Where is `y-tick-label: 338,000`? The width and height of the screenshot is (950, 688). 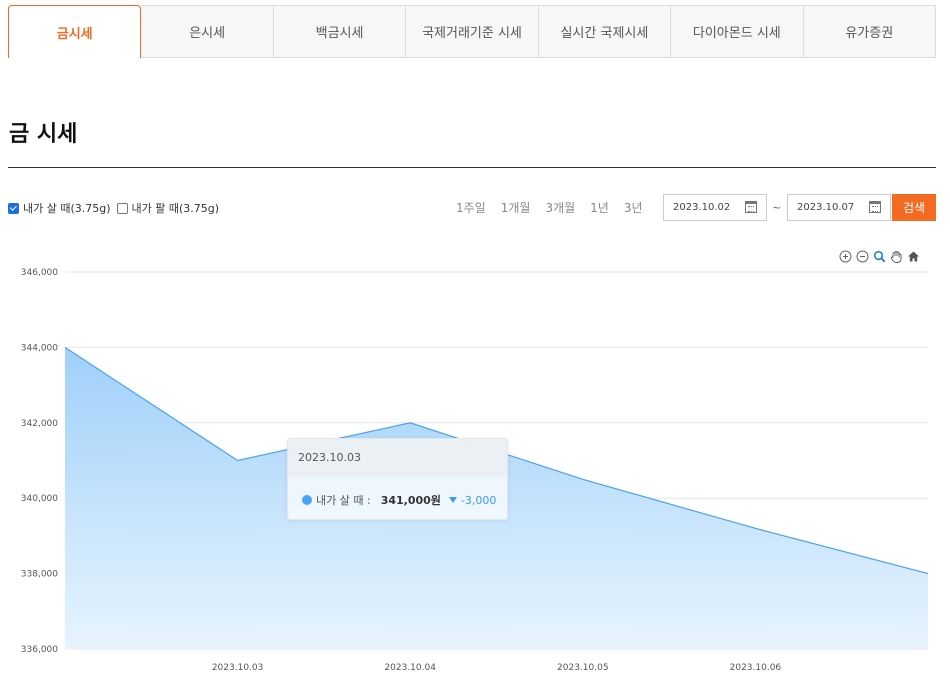 y-tick-label: 338,000 is located at coordinates (39, 575).